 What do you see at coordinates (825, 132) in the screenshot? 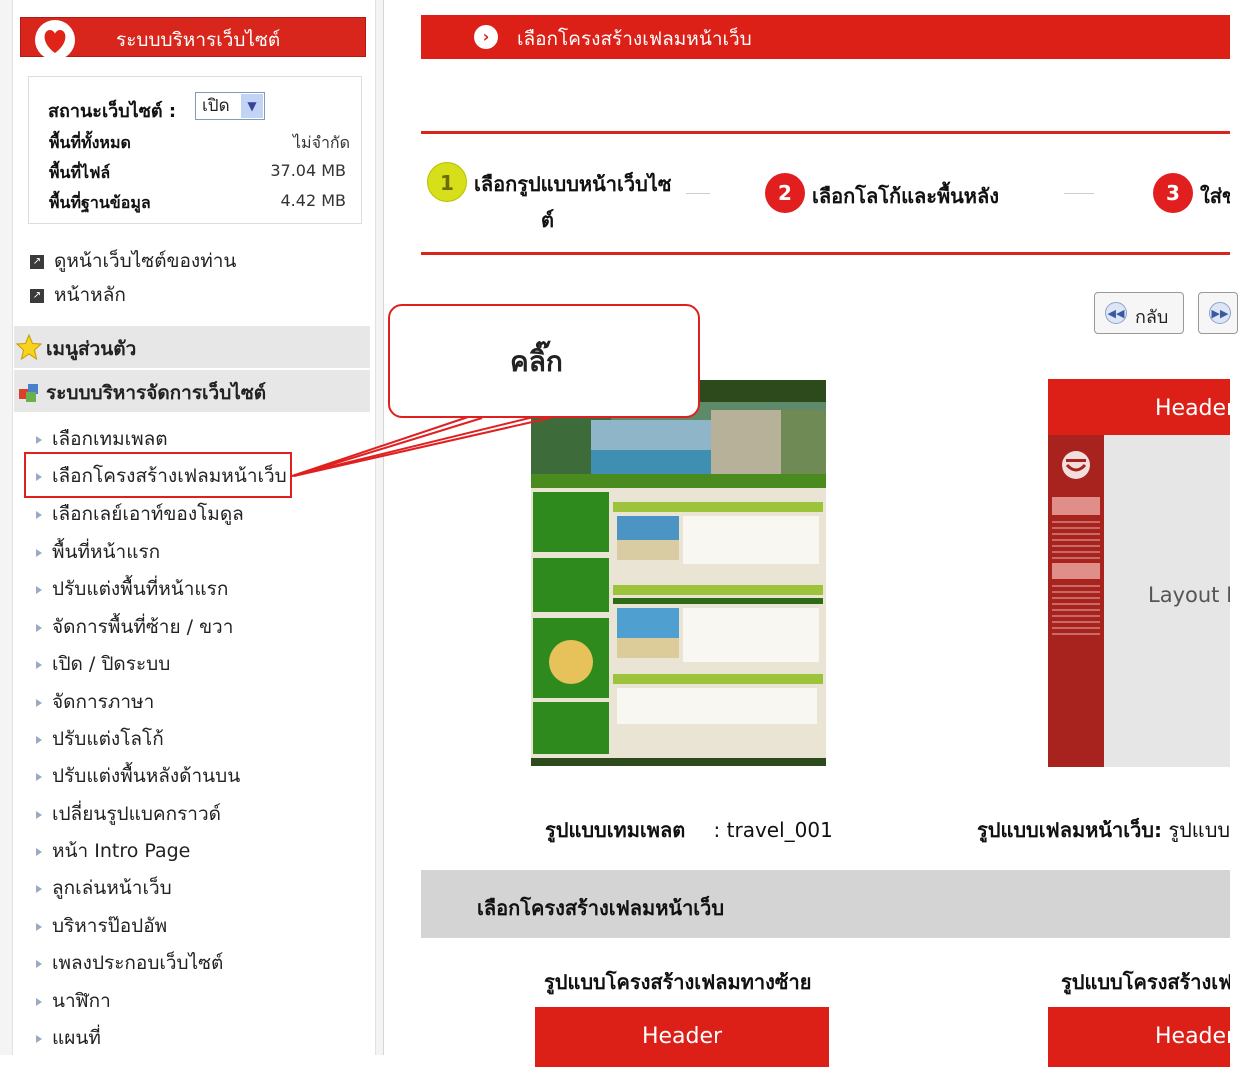
I see `steps-top-divider` at bounding box center [825, 132].